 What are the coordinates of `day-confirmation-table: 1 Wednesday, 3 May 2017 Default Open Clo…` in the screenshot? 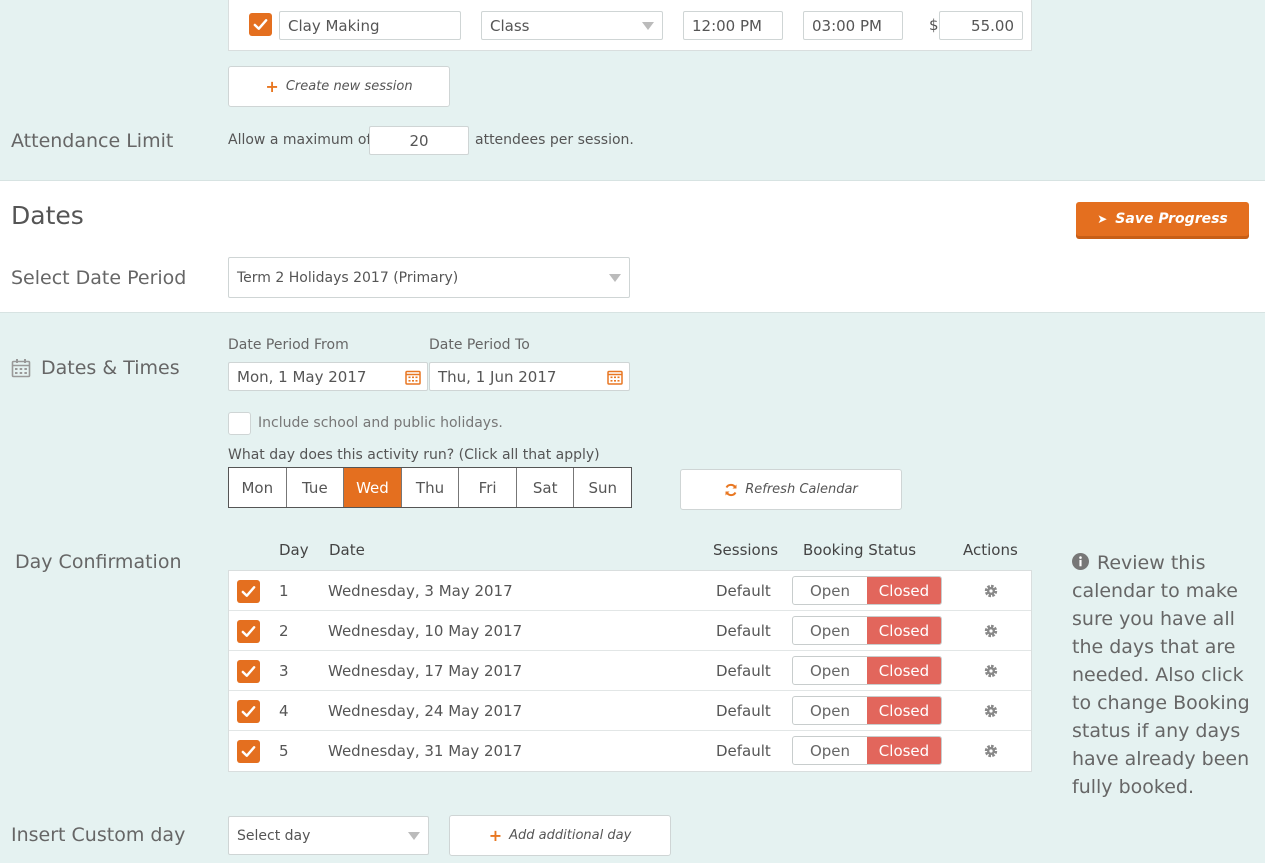 It's located at (630, 671).